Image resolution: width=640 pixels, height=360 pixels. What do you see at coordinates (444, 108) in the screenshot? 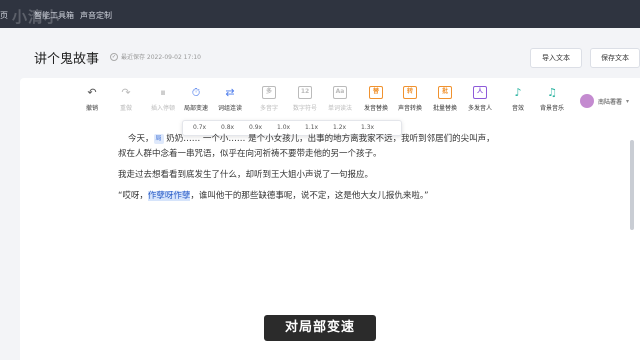
I see `tool-label: 批量替换` at bounding box center [444, 108].